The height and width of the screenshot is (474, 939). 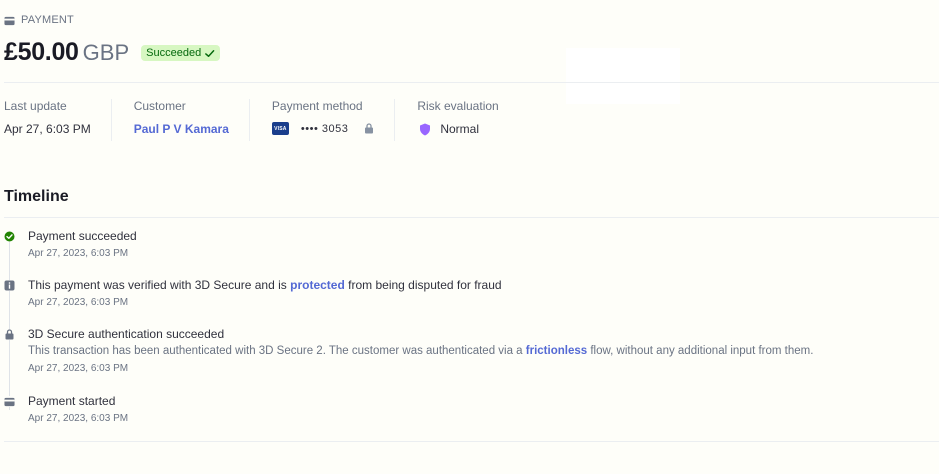 What do you see at coordinates (317, 285) in the screenshot?
I see `protected-link: protected` at bounding box center [317, 285].